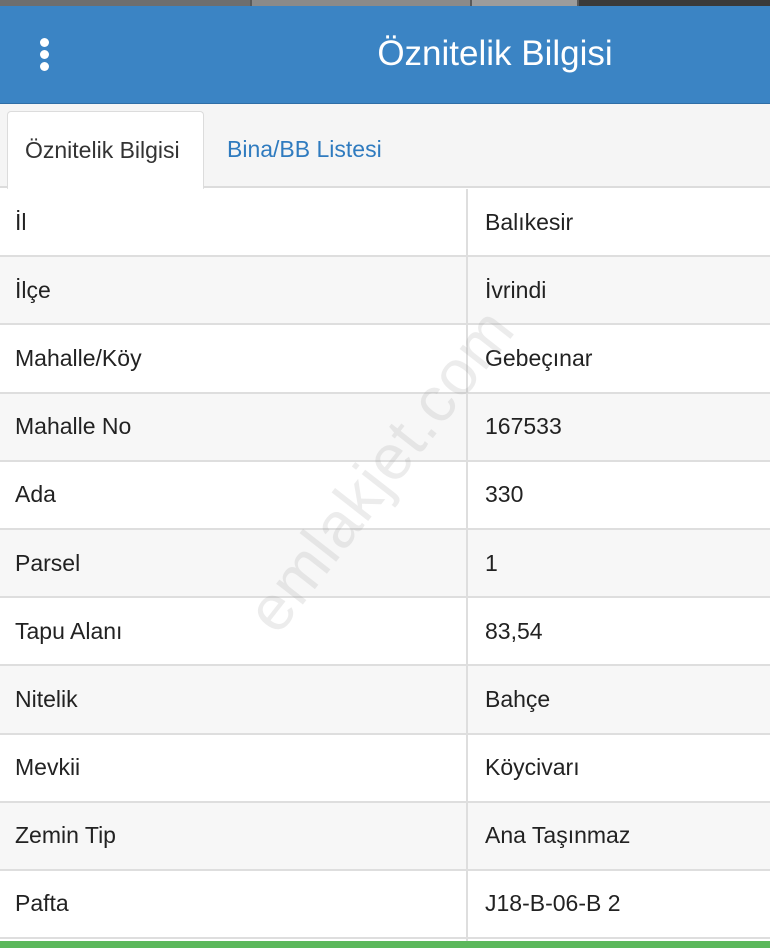 Image resolution: width=770 pixels, height=948 pixels. Describe the element at coordinates (385, 223) in the screenshot. I see `table-row: İl Balıkesir` at that location.